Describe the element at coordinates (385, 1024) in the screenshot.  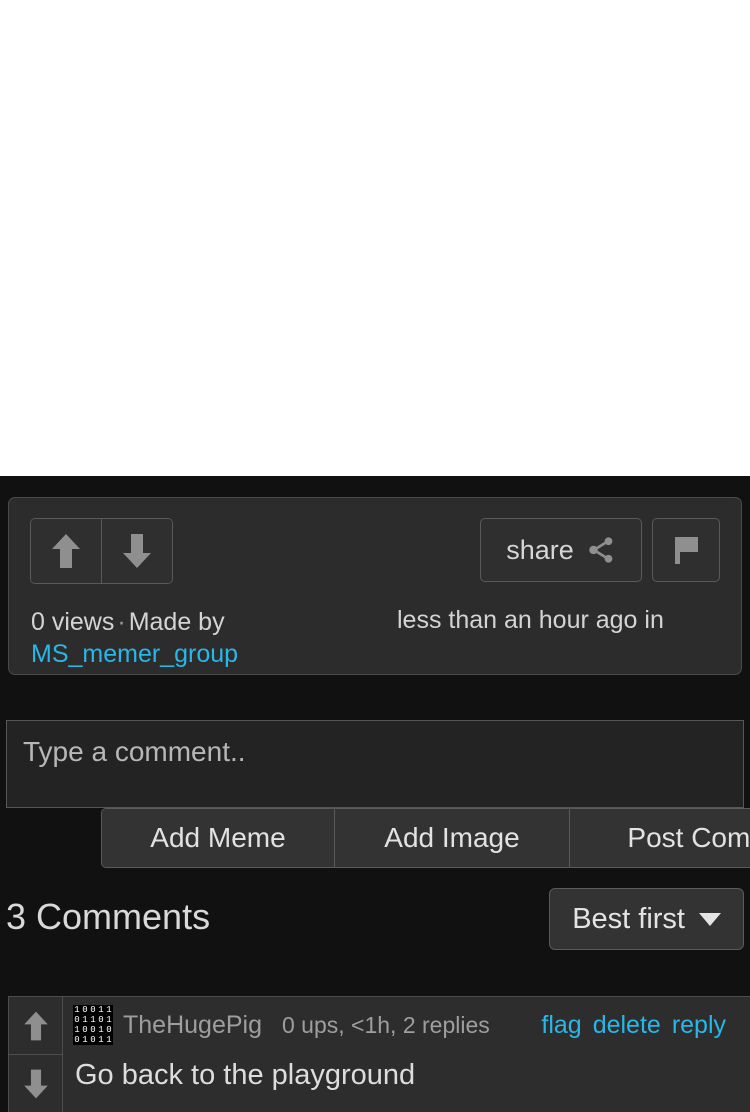
I see `comment-meta: 0 ups, <1h, 2 replies` at that location.